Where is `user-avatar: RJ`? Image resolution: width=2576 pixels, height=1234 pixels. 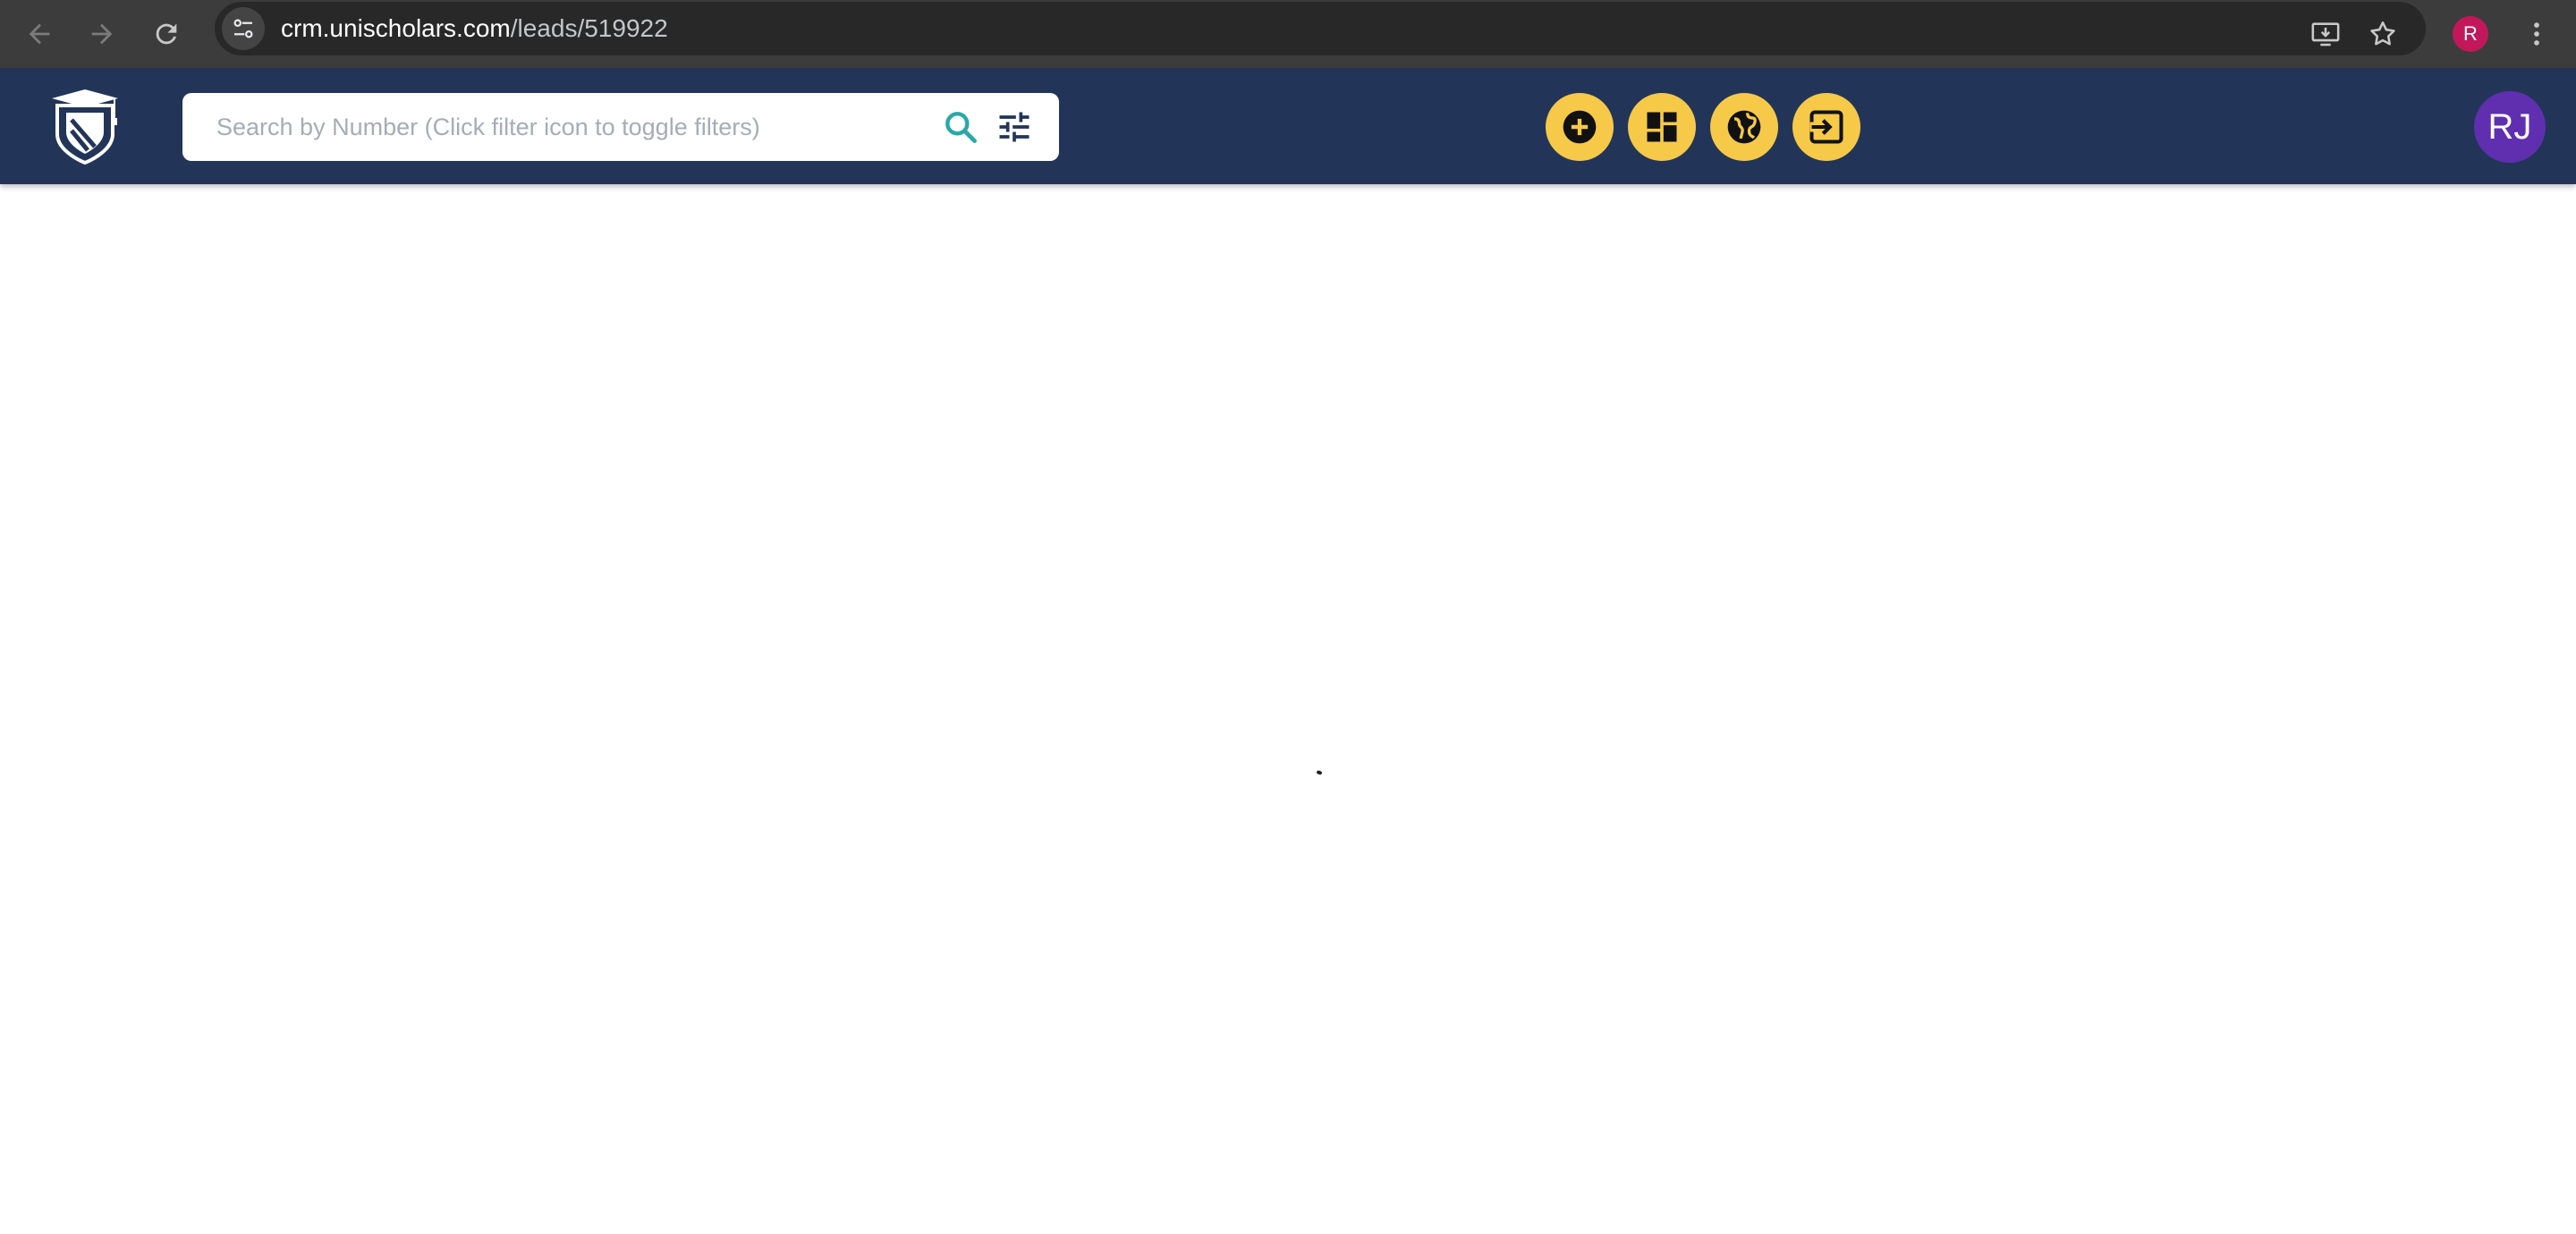
user-avatar: RJ is located at coordinates (2510, 127).